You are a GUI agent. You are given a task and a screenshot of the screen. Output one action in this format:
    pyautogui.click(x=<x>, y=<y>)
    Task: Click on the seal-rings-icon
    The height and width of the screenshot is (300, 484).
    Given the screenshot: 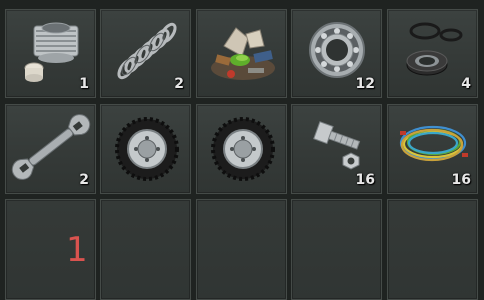 What is the action you would take?
    pyautogui.click(x=434, y=49)
    